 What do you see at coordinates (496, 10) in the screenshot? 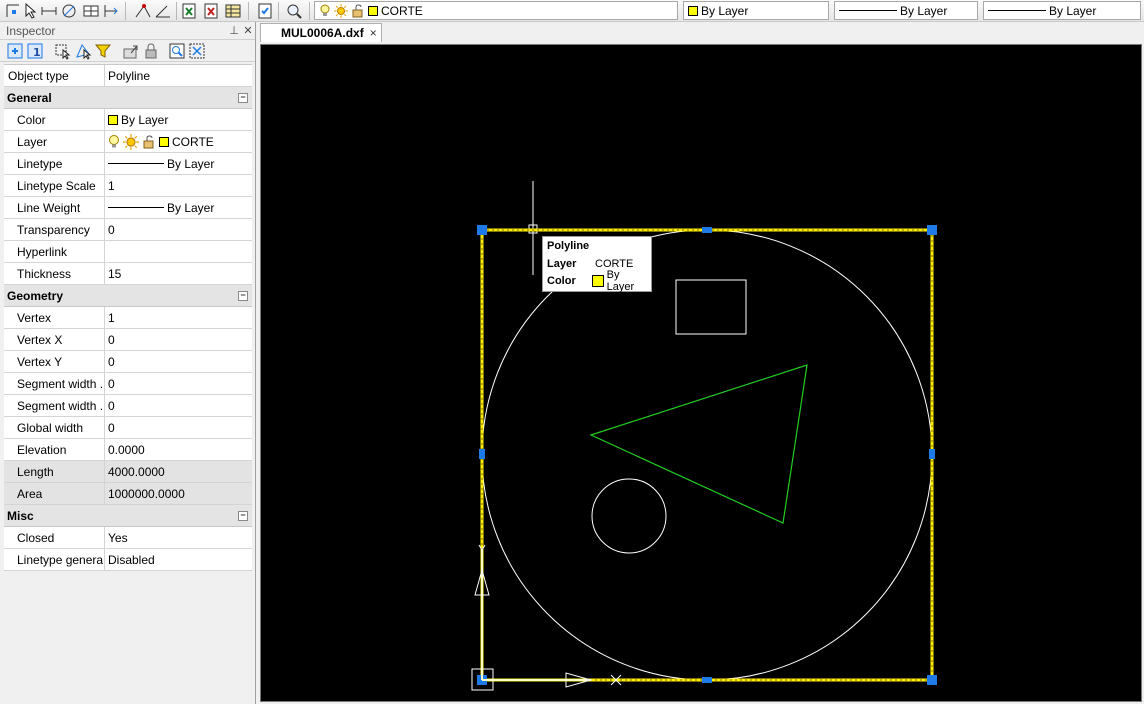
I see `layer-combo: CORTE` at bounding box center [496, 10].